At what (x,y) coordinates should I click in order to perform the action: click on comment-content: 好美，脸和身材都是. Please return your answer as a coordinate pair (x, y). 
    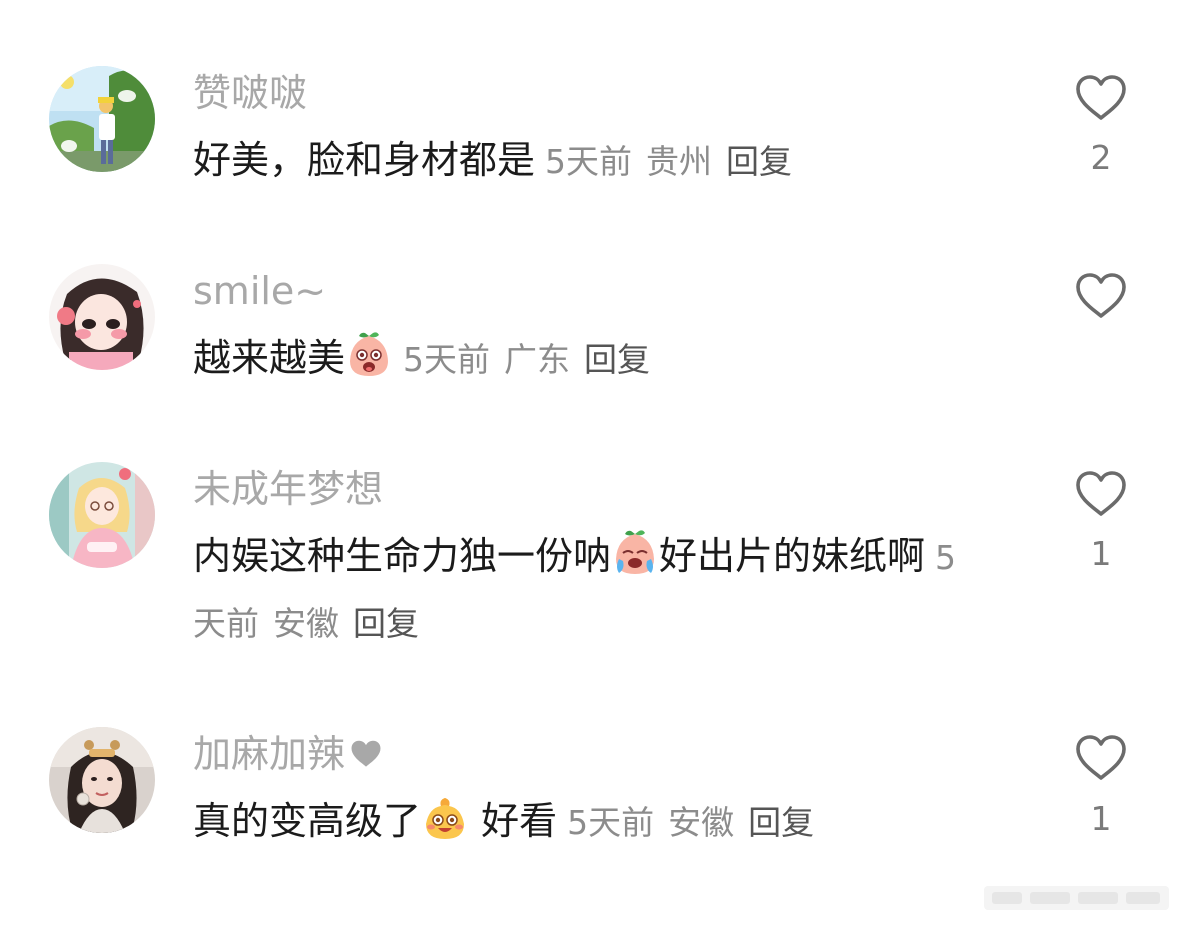
    Looking at the image, I should click on (364, 160).